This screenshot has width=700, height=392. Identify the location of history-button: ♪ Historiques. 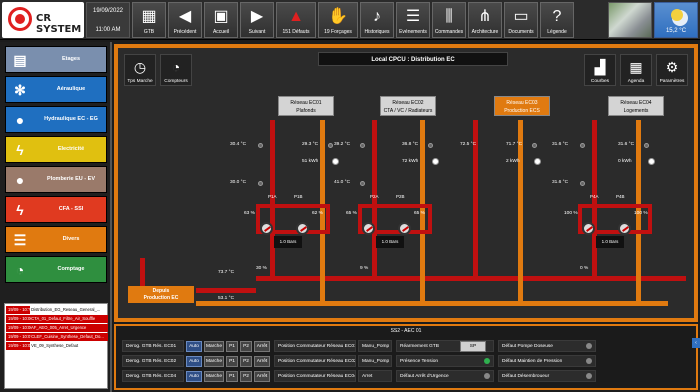
(377, 20).